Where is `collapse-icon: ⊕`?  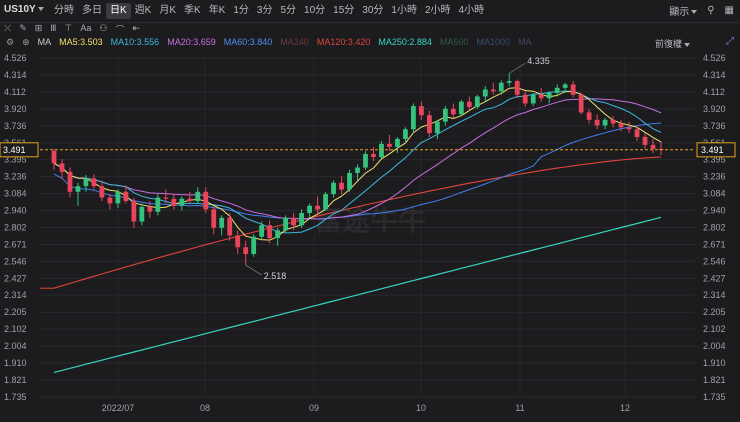 collapse-icon: ⊕ is located at coordinates (26, 42).